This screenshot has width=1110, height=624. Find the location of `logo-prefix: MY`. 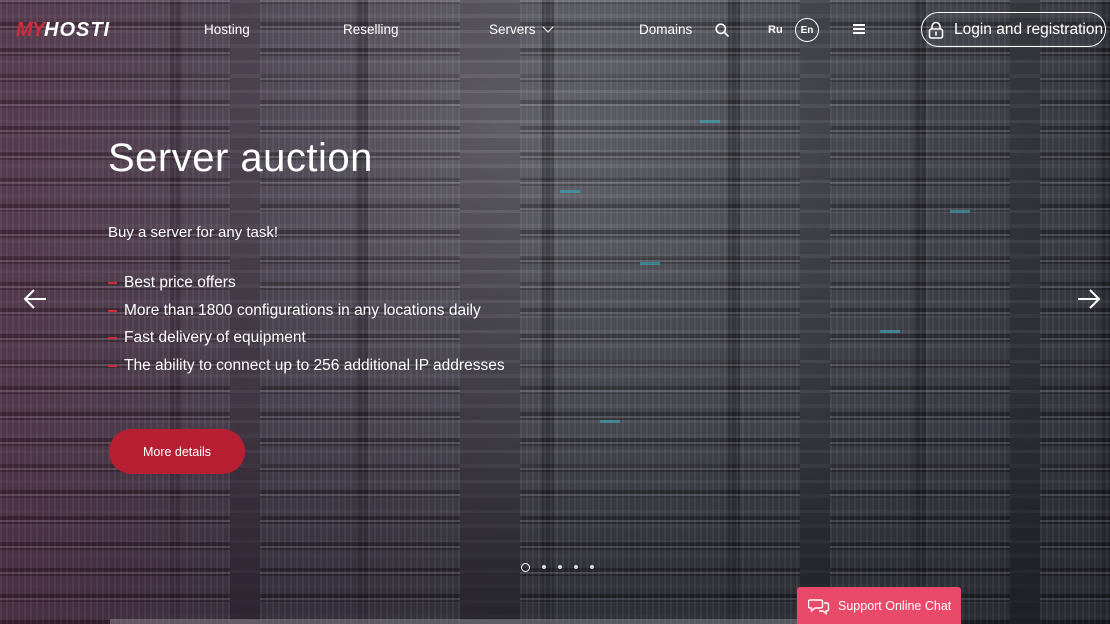

logo-prefix: MY is located at coordinates (30, 29).